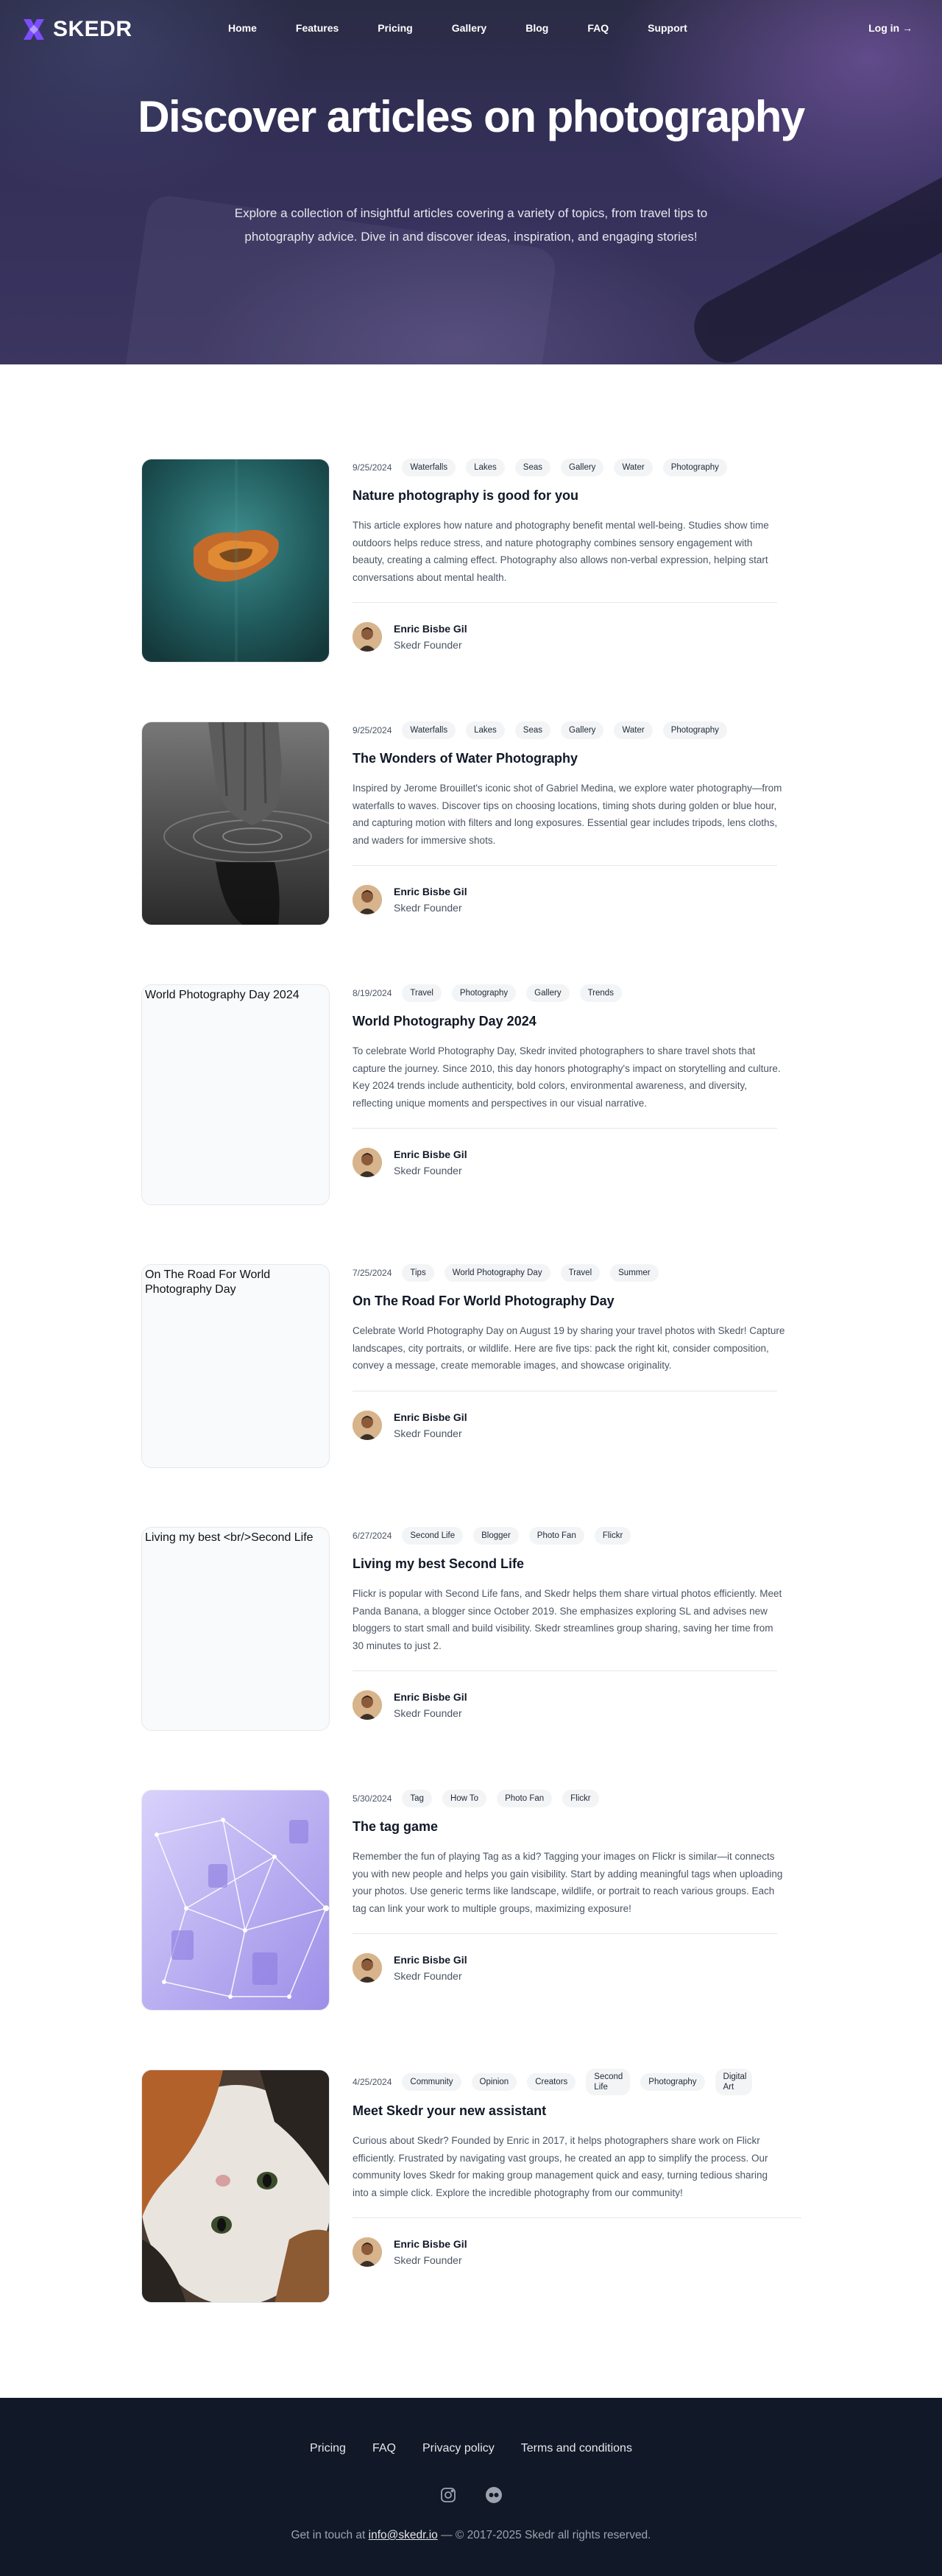 This screenshot has height=2576, width=942. Describe the element at coordinates (573, 1564) in the screenshot. I see `article-title: Living my best Second Life` at that location.